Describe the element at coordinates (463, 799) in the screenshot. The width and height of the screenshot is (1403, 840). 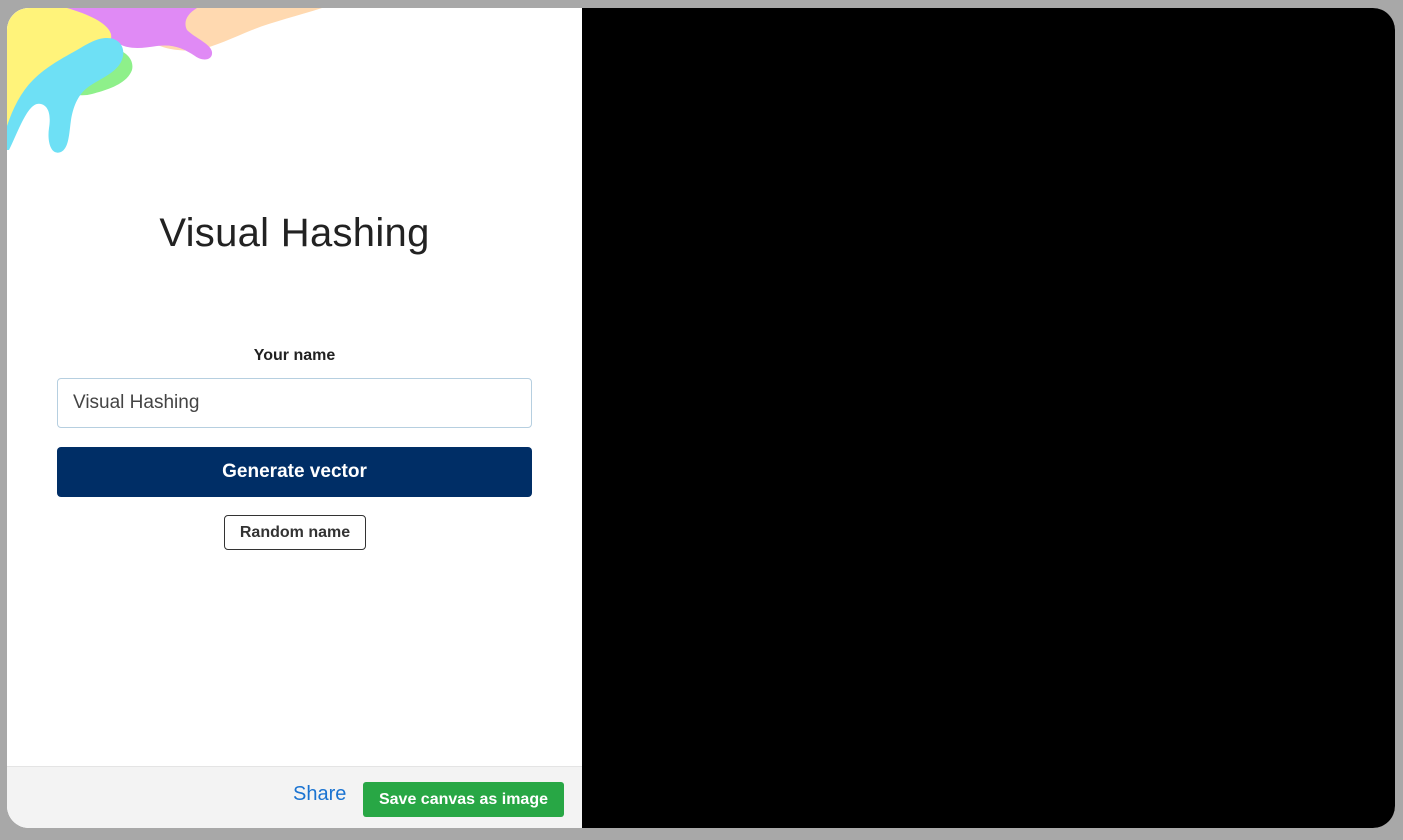
I see `save-canvas-button: Save canvas as image` at that location.